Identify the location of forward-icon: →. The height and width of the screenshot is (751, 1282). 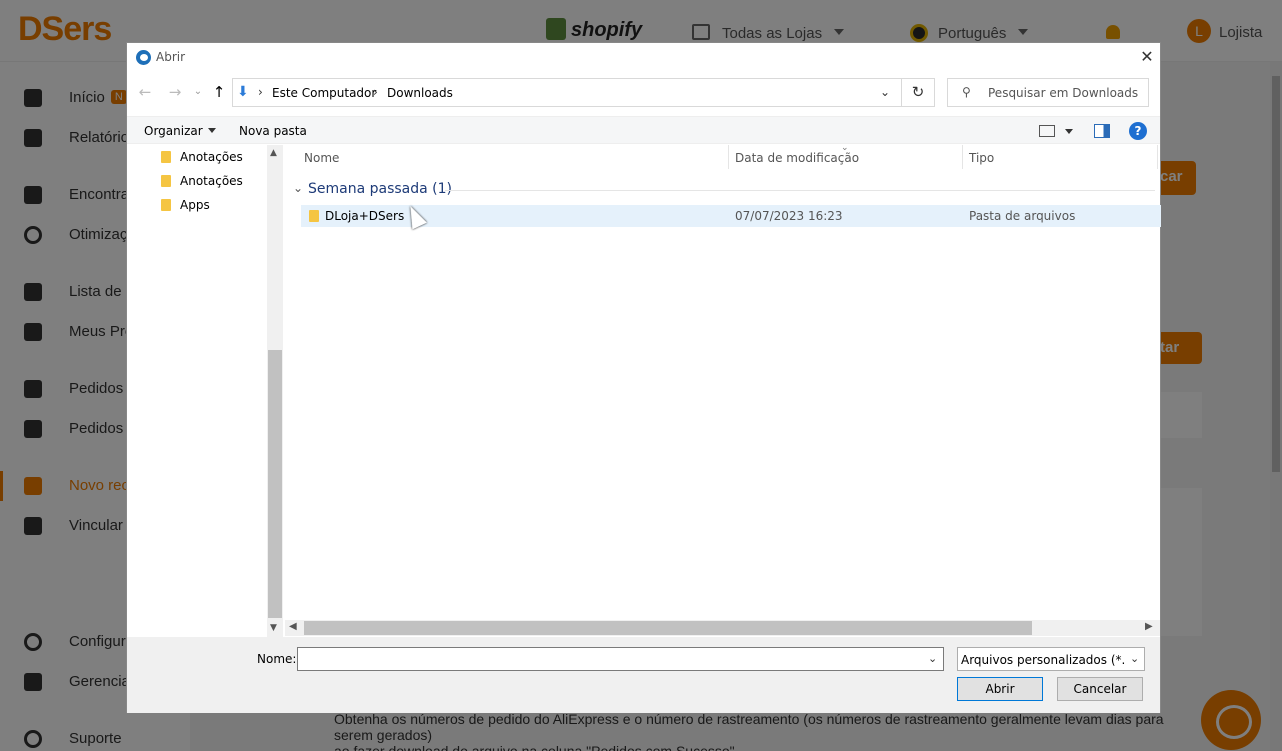
(175, 92).